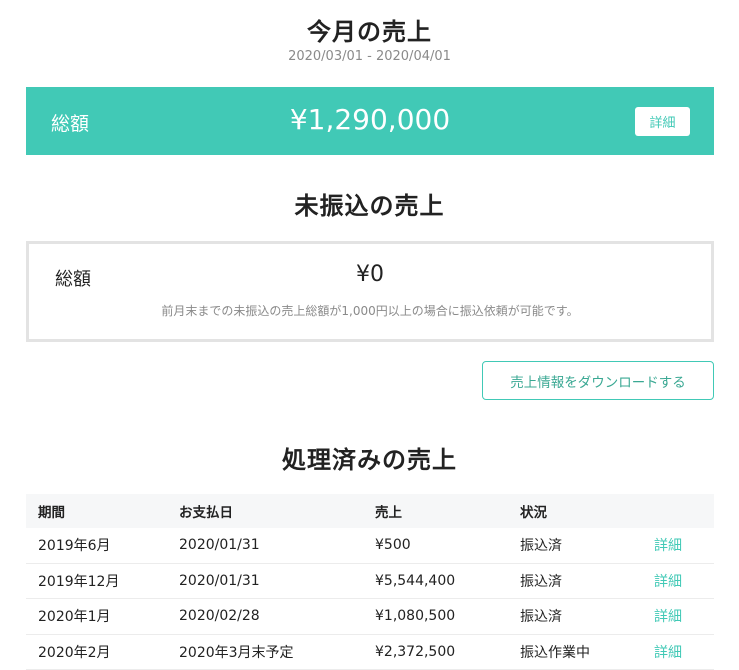  What do you see at coordinates (206, 513) in the screenshot?
I see `header-pay-date: お支払日` at bounding box center [206, 513].